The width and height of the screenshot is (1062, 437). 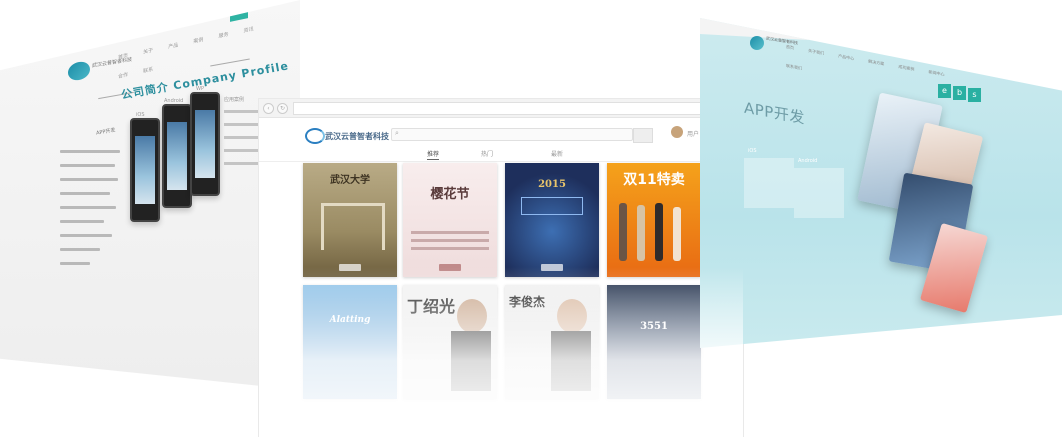 I want to click on content-card: 李俊杰, so click(x=552, y=342).